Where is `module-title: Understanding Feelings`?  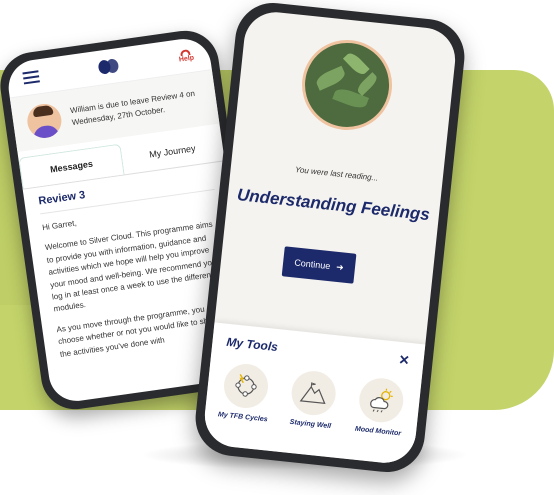 module-title: Understanding Feelings is located at coordinates (333, 205).